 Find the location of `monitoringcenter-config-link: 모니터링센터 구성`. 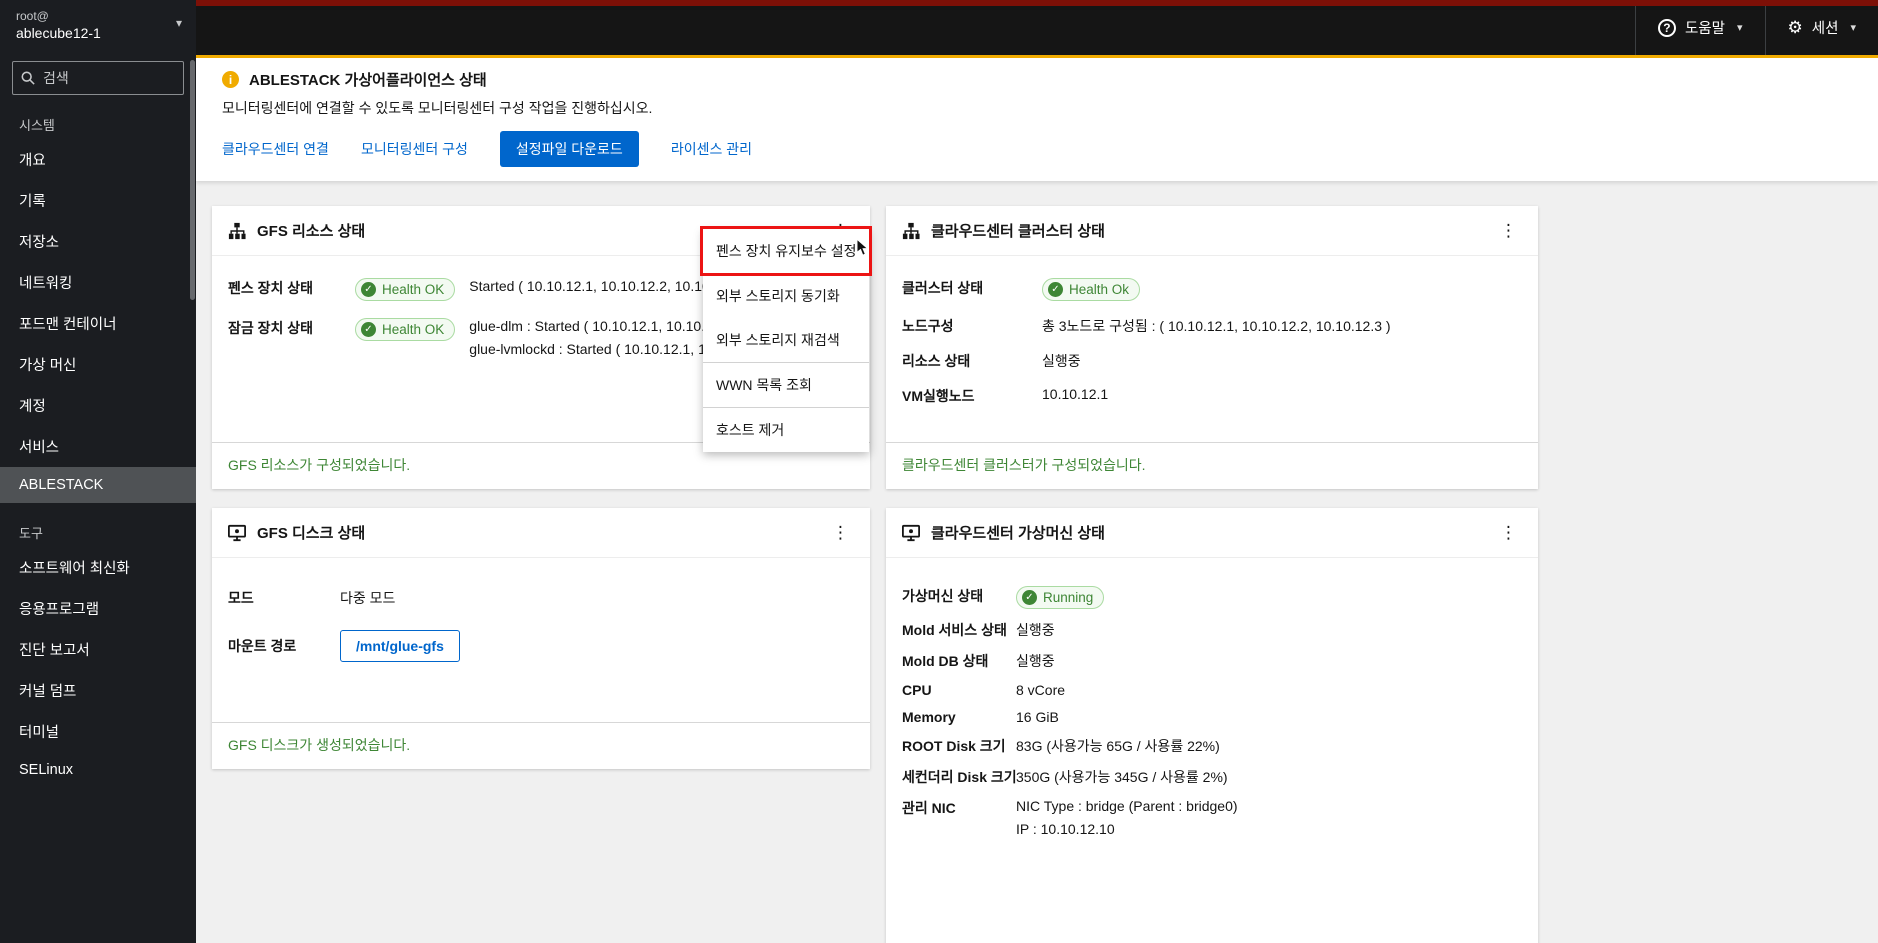

monitoringcenter-config-link: 모니터링센터 구성 is located at coordinates (414, 149).